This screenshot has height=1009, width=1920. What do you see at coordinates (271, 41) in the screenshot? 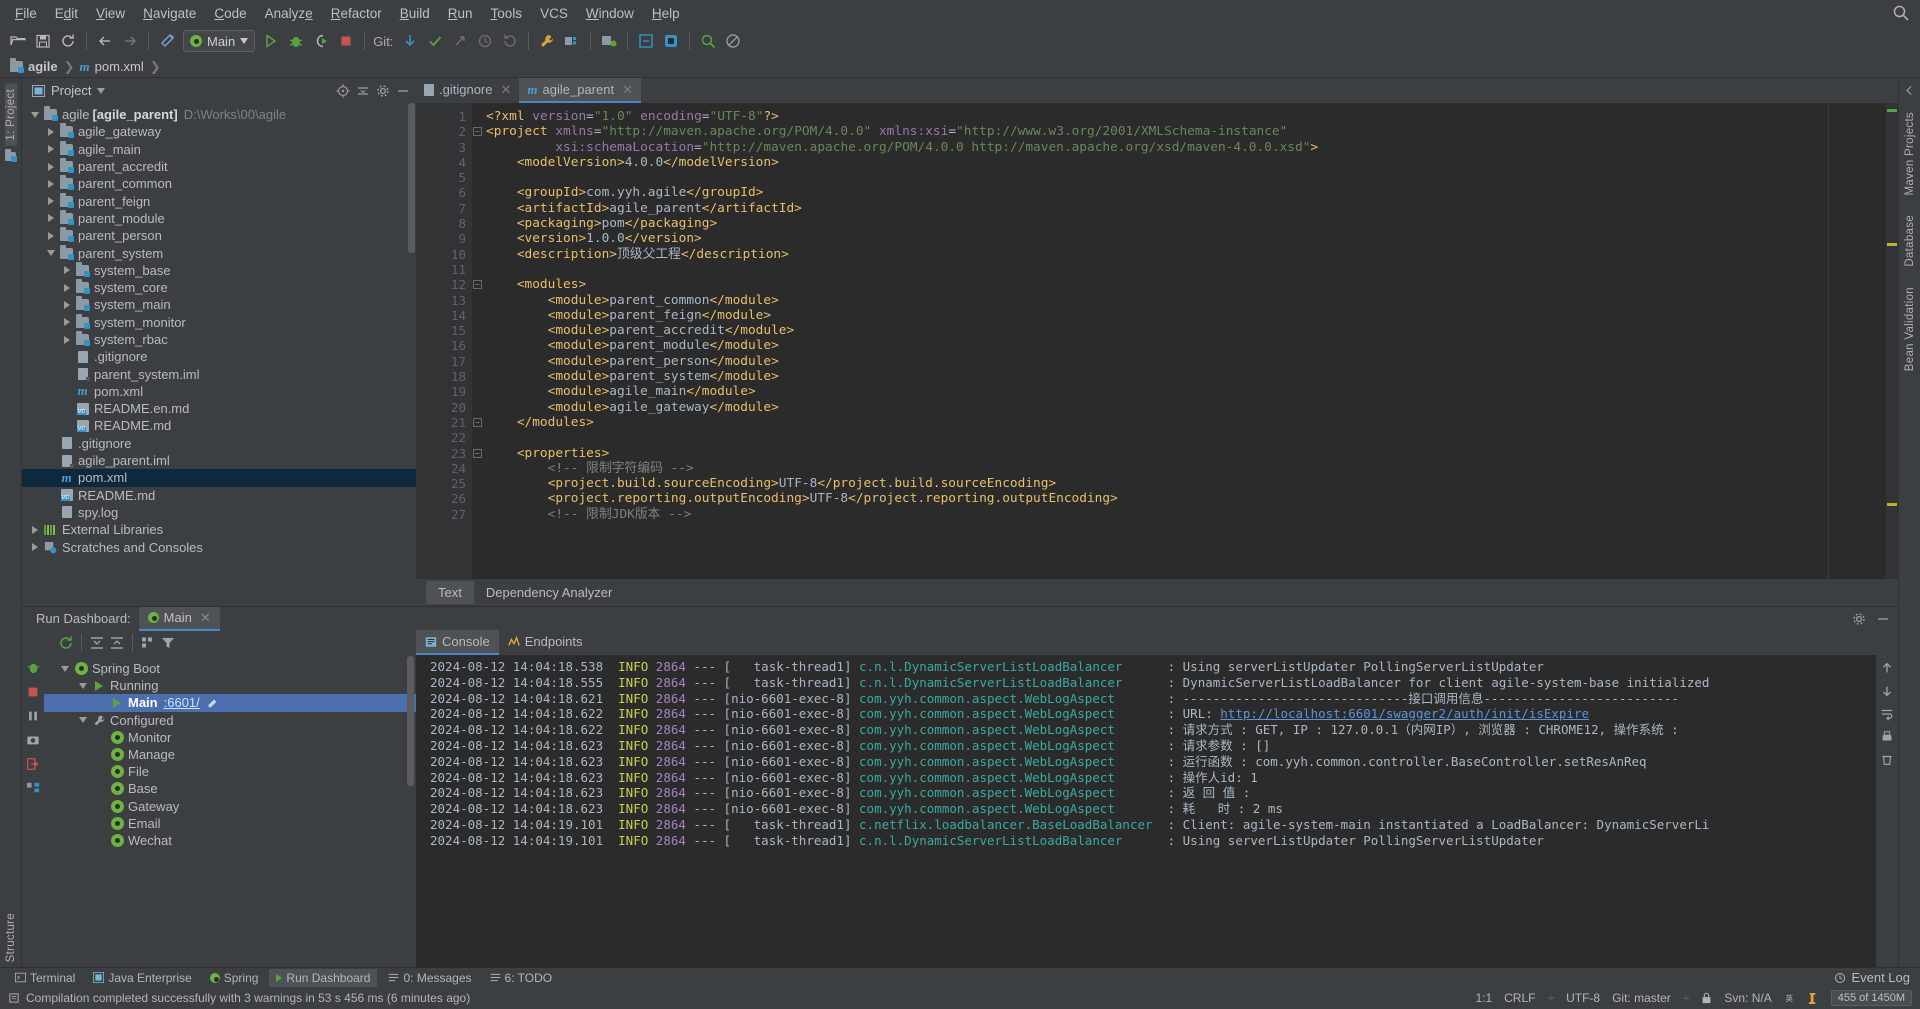
I see `run-icon` at bounding box center [271, 41].